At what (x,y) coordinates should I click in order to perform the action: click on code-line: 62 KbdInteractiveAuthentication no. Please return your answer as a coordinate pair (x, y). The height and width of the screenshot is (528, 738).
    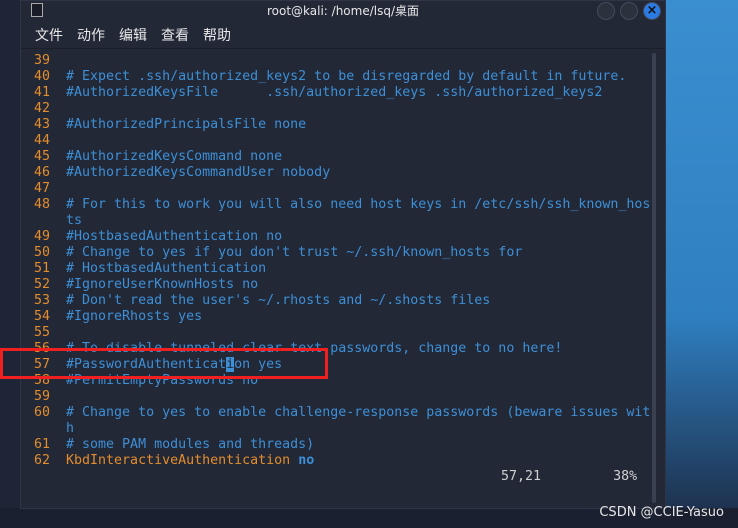
    Looking at the image, I should click on (342, 461).